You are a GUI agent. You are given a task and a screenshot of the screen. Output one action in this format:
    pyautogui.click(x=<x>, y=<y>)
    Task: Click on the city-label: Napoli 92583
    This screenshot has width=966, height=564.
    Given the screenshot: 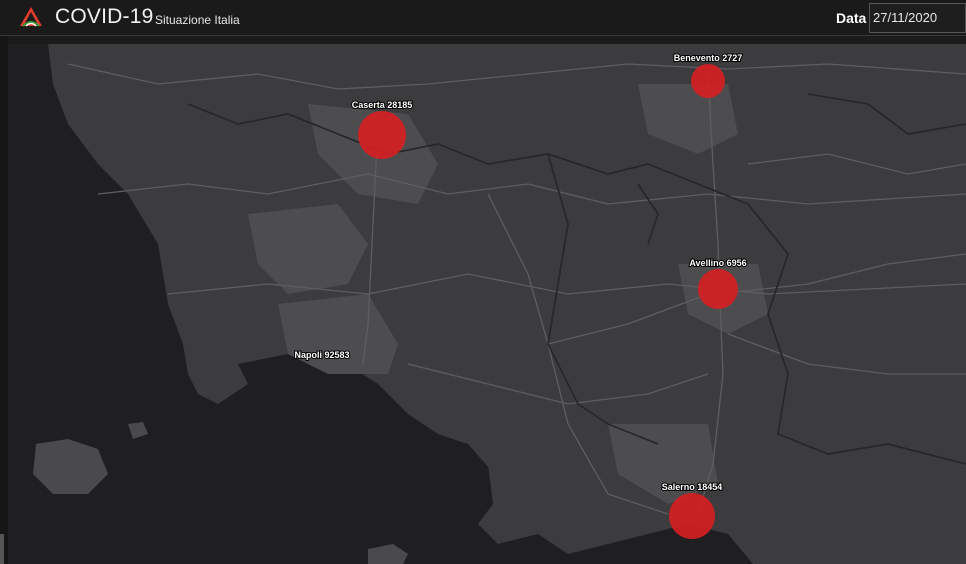 What is the action you would take?
    pyautogui.click(x=321, y=355)
    